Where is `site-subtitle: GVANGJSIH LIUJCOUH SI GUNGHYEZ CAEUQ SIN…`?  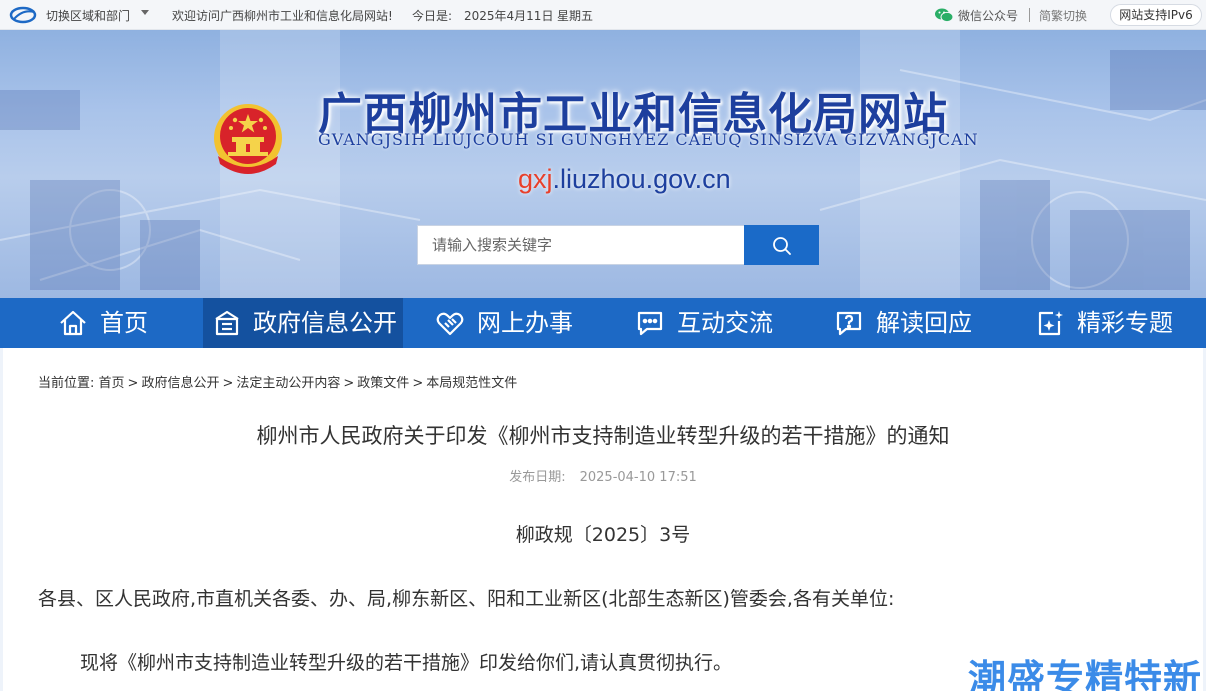
site-subtitle: GVANGJSIH LIUJCOUH SI GUNGHYEZ CAEUQ SIN… is located at coordinates (648, 139).